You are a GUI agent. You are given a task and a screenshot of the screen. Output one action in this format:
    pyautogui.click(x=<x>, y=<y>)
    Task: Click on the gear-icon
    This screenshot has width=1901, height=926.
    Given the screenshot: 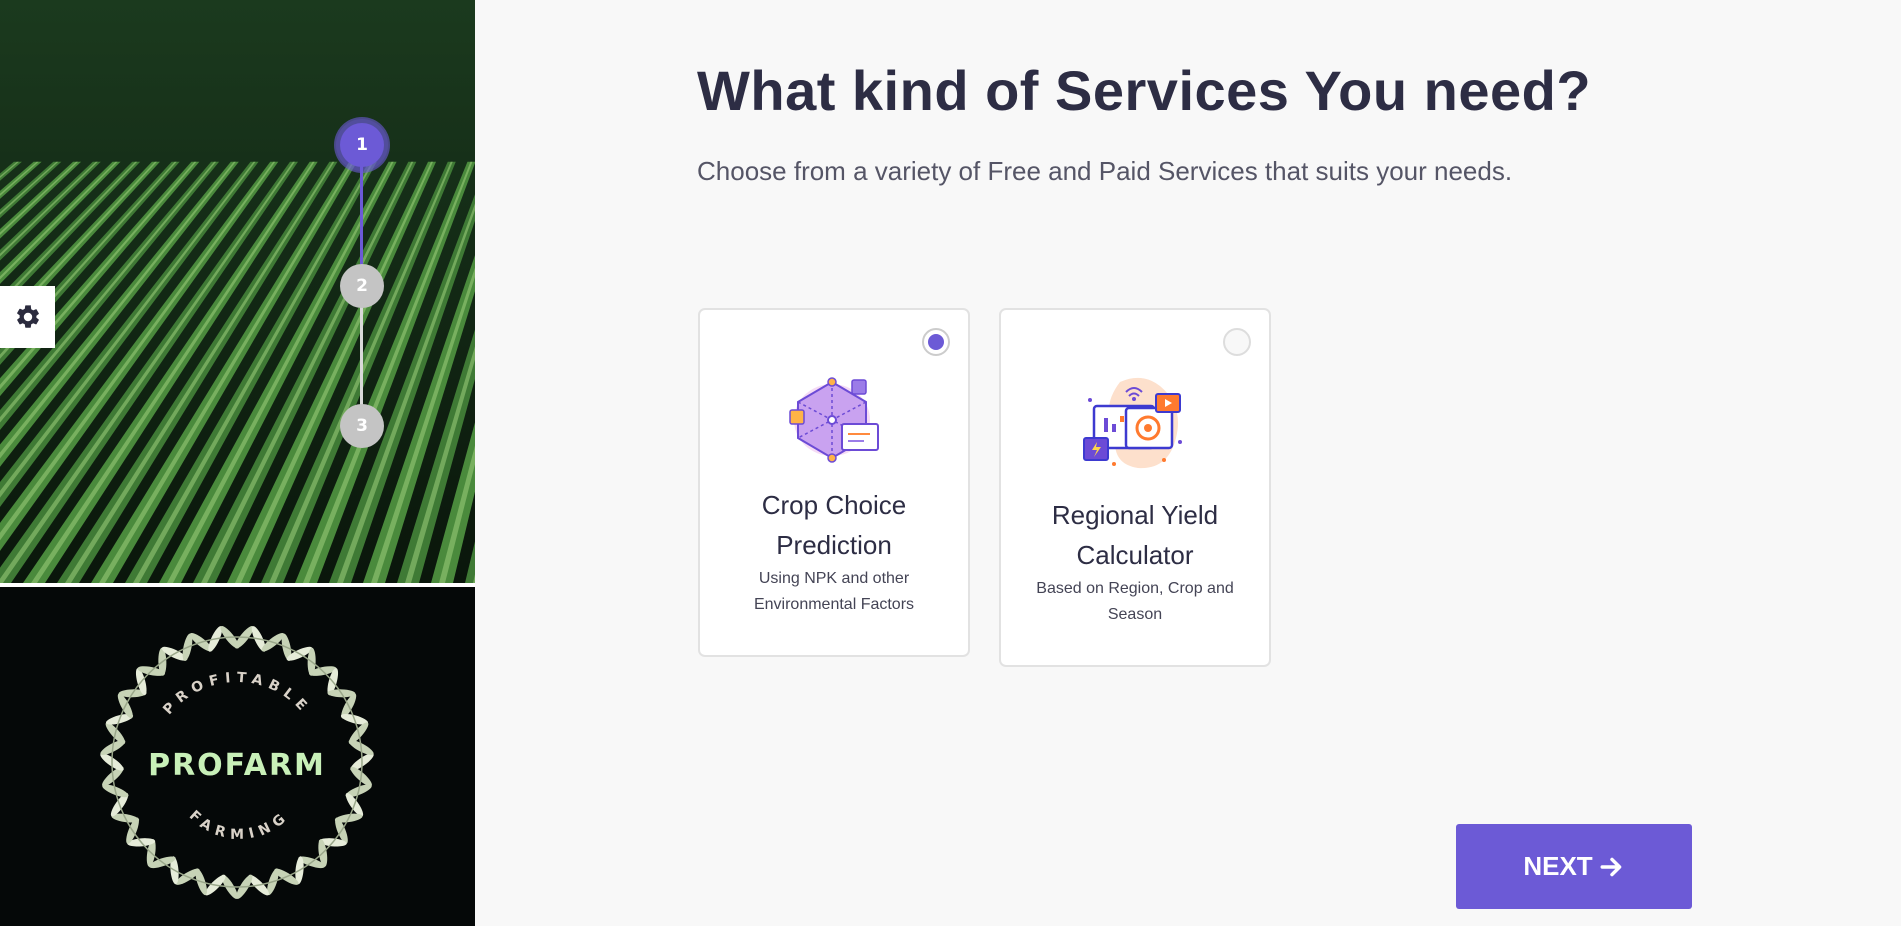 What is the action you would take?
    pyautogui.click(x=27, y=316)
    